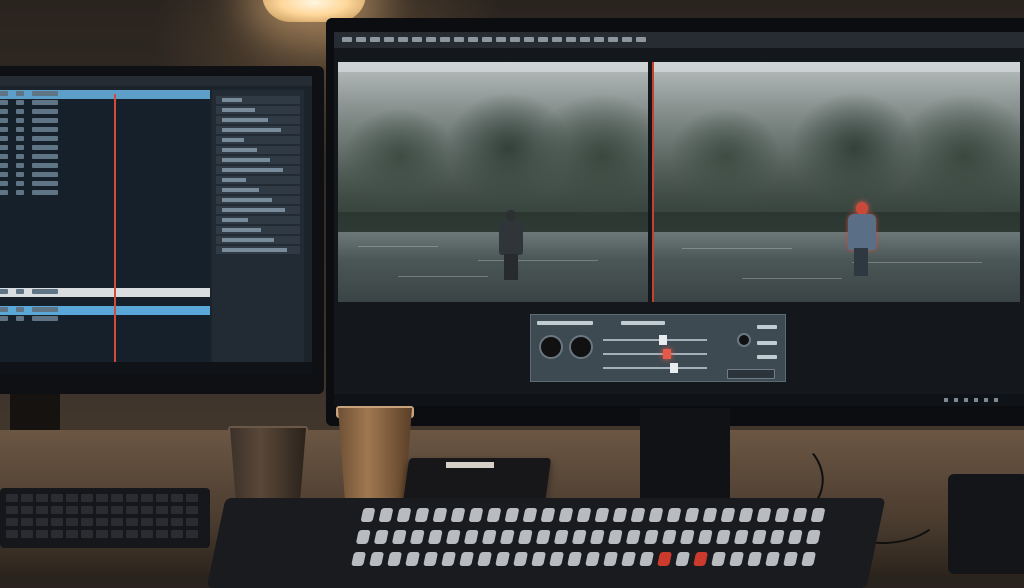 Image resolution: width=1024 pixels, height=588 pixels. I want to click on control-surface, so click(546, 543).